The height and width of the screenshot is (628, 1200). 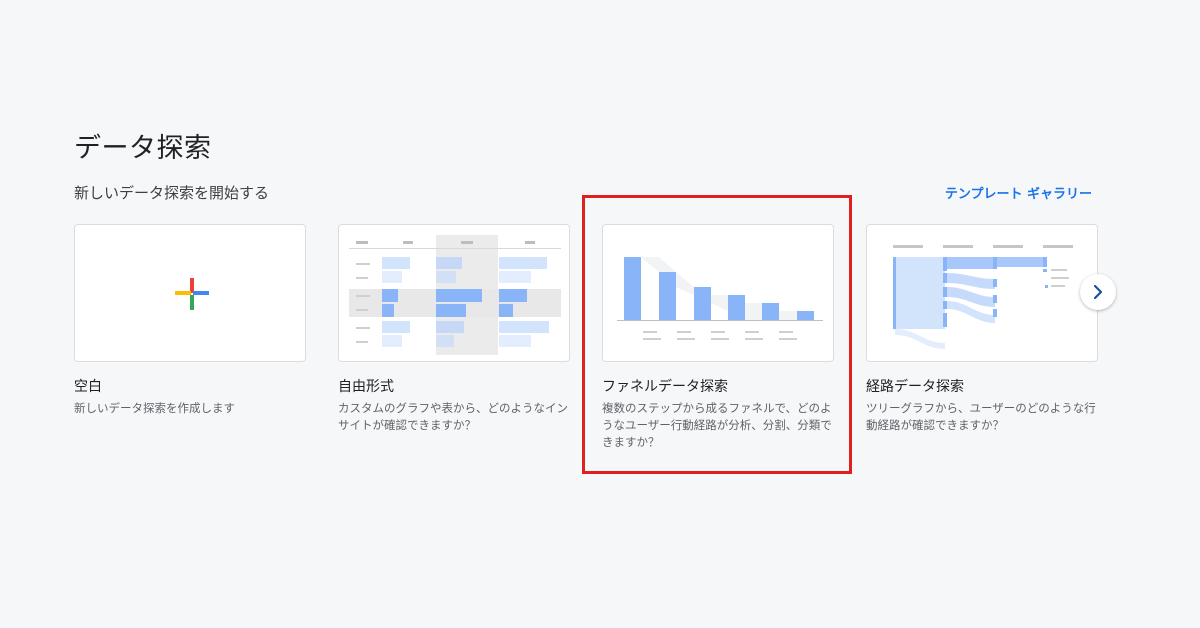 I want to click on path-icon, so click(x=983, y=297).